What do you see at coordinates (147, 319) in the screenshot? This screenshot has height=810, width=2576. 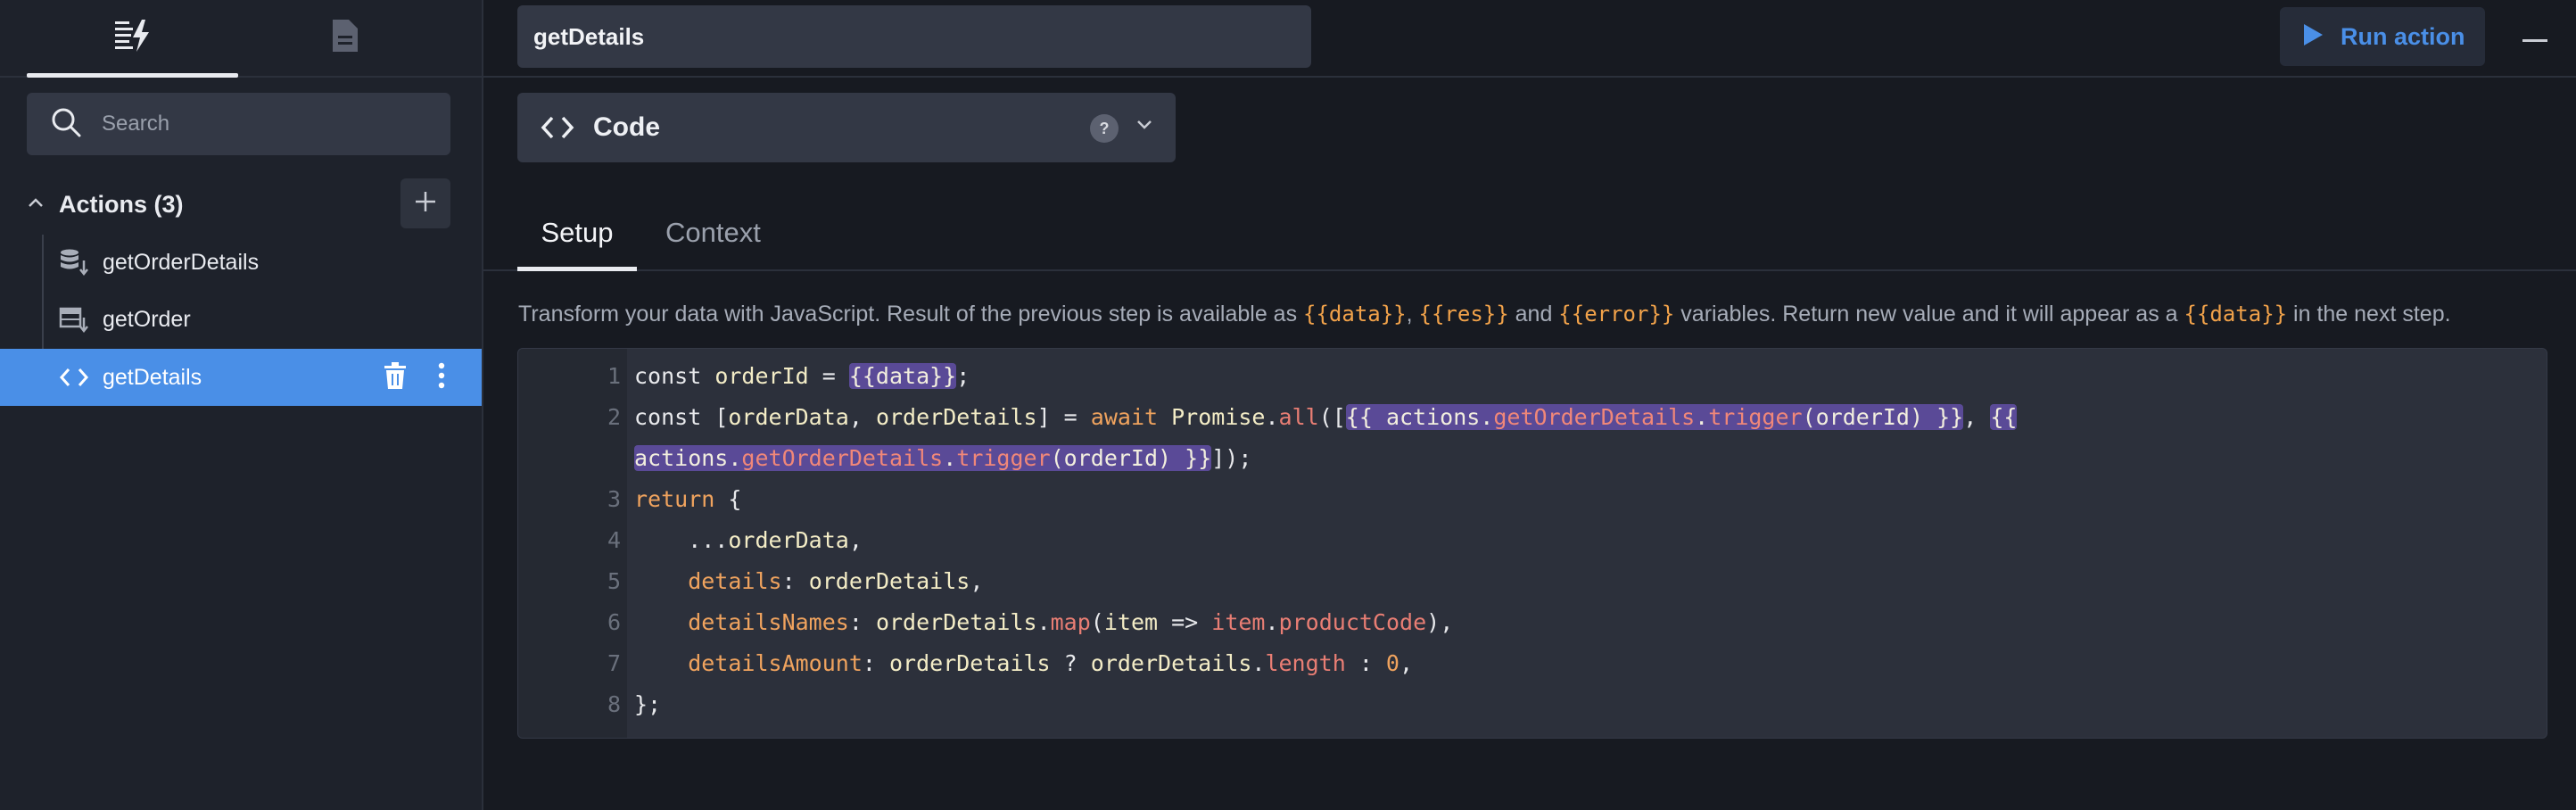 I see `sidebar-item-label: getOrder` at bounding box center [147, 319].